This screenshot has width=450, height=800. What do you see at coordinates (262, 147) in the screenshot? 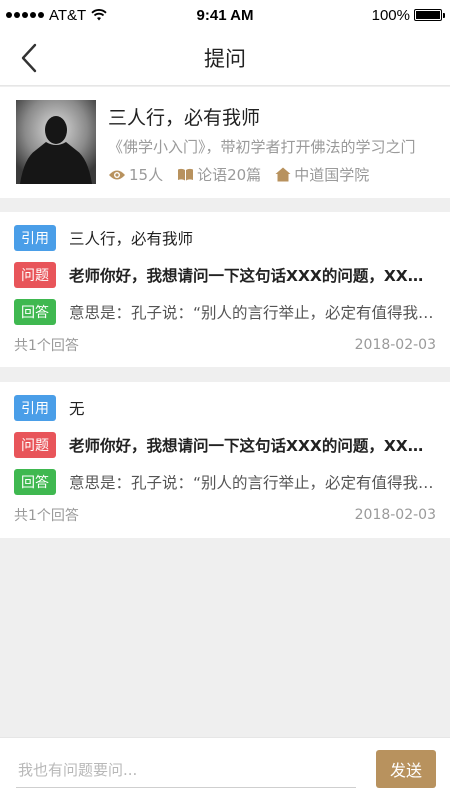
I see `course-description: 《佛学小入门》，带初学者打开佛法的学习之门` at bounding box center [262, 147].